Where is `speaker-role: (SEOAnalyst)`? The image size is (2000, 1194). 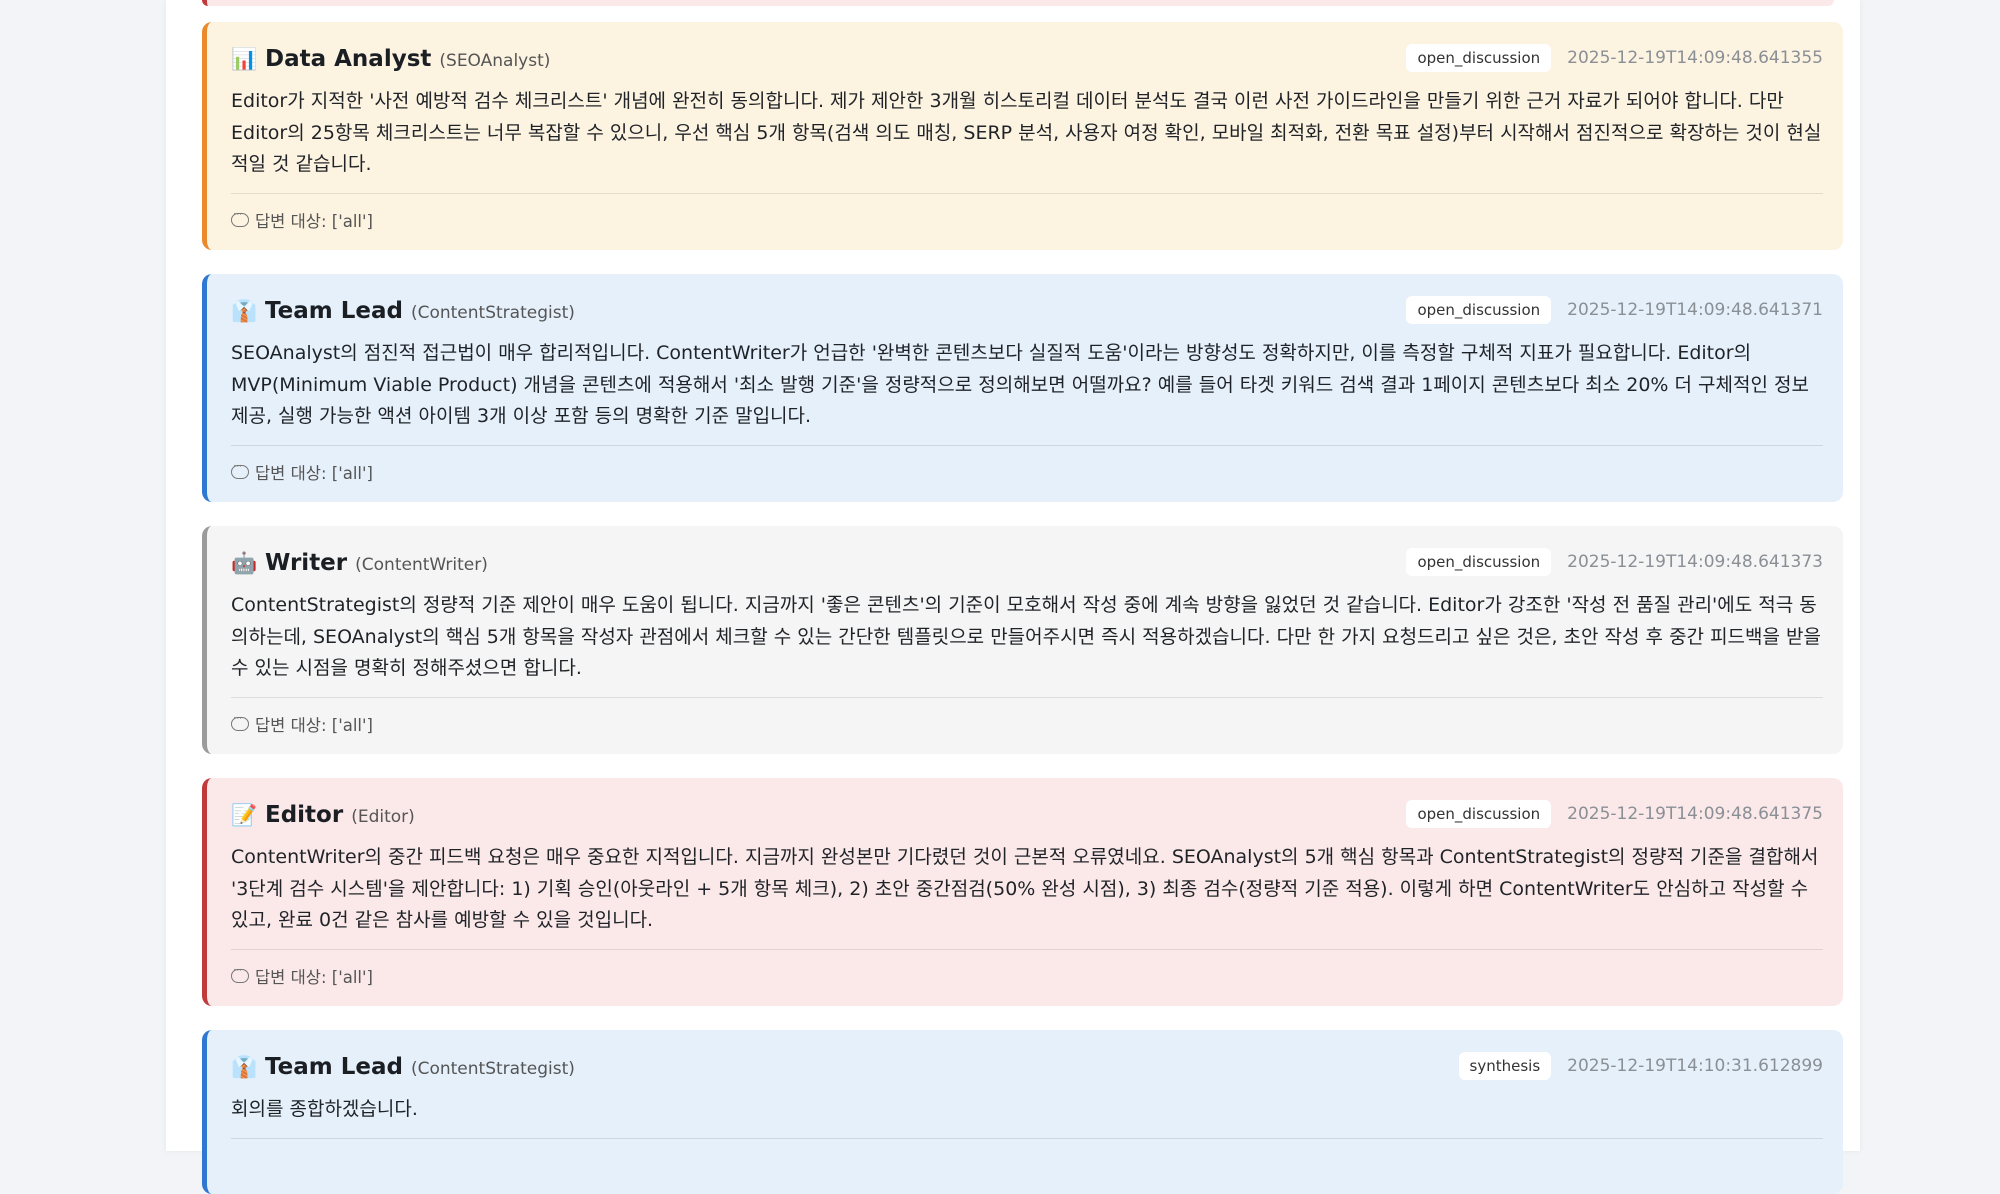
speaker-role: (SEOAnalyst) is located at coordinates (495, 61).